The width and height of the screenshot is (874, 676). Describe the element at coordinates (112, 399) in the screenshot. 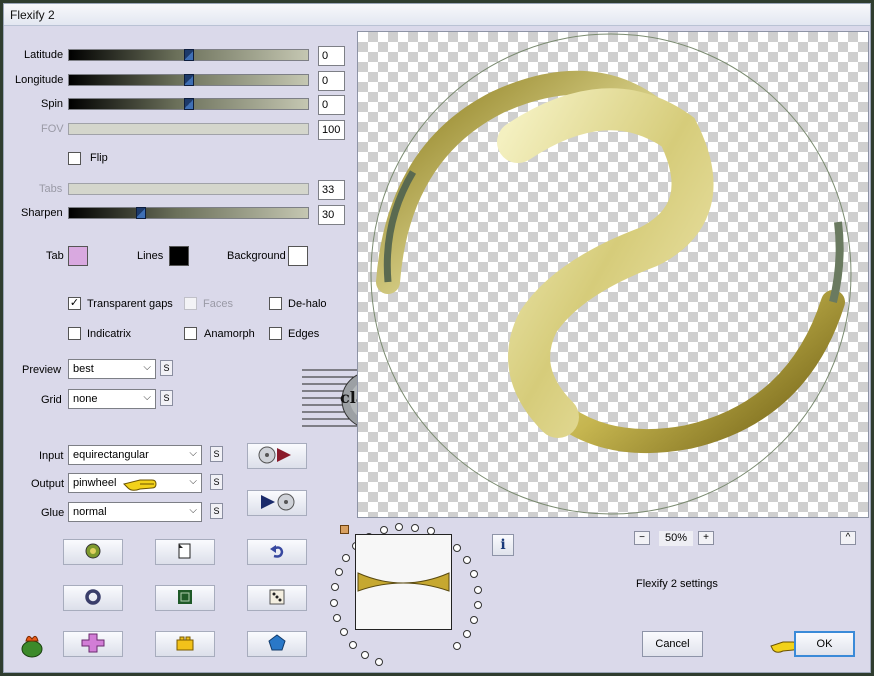

I see `grid-select: none ⌵` at that location.